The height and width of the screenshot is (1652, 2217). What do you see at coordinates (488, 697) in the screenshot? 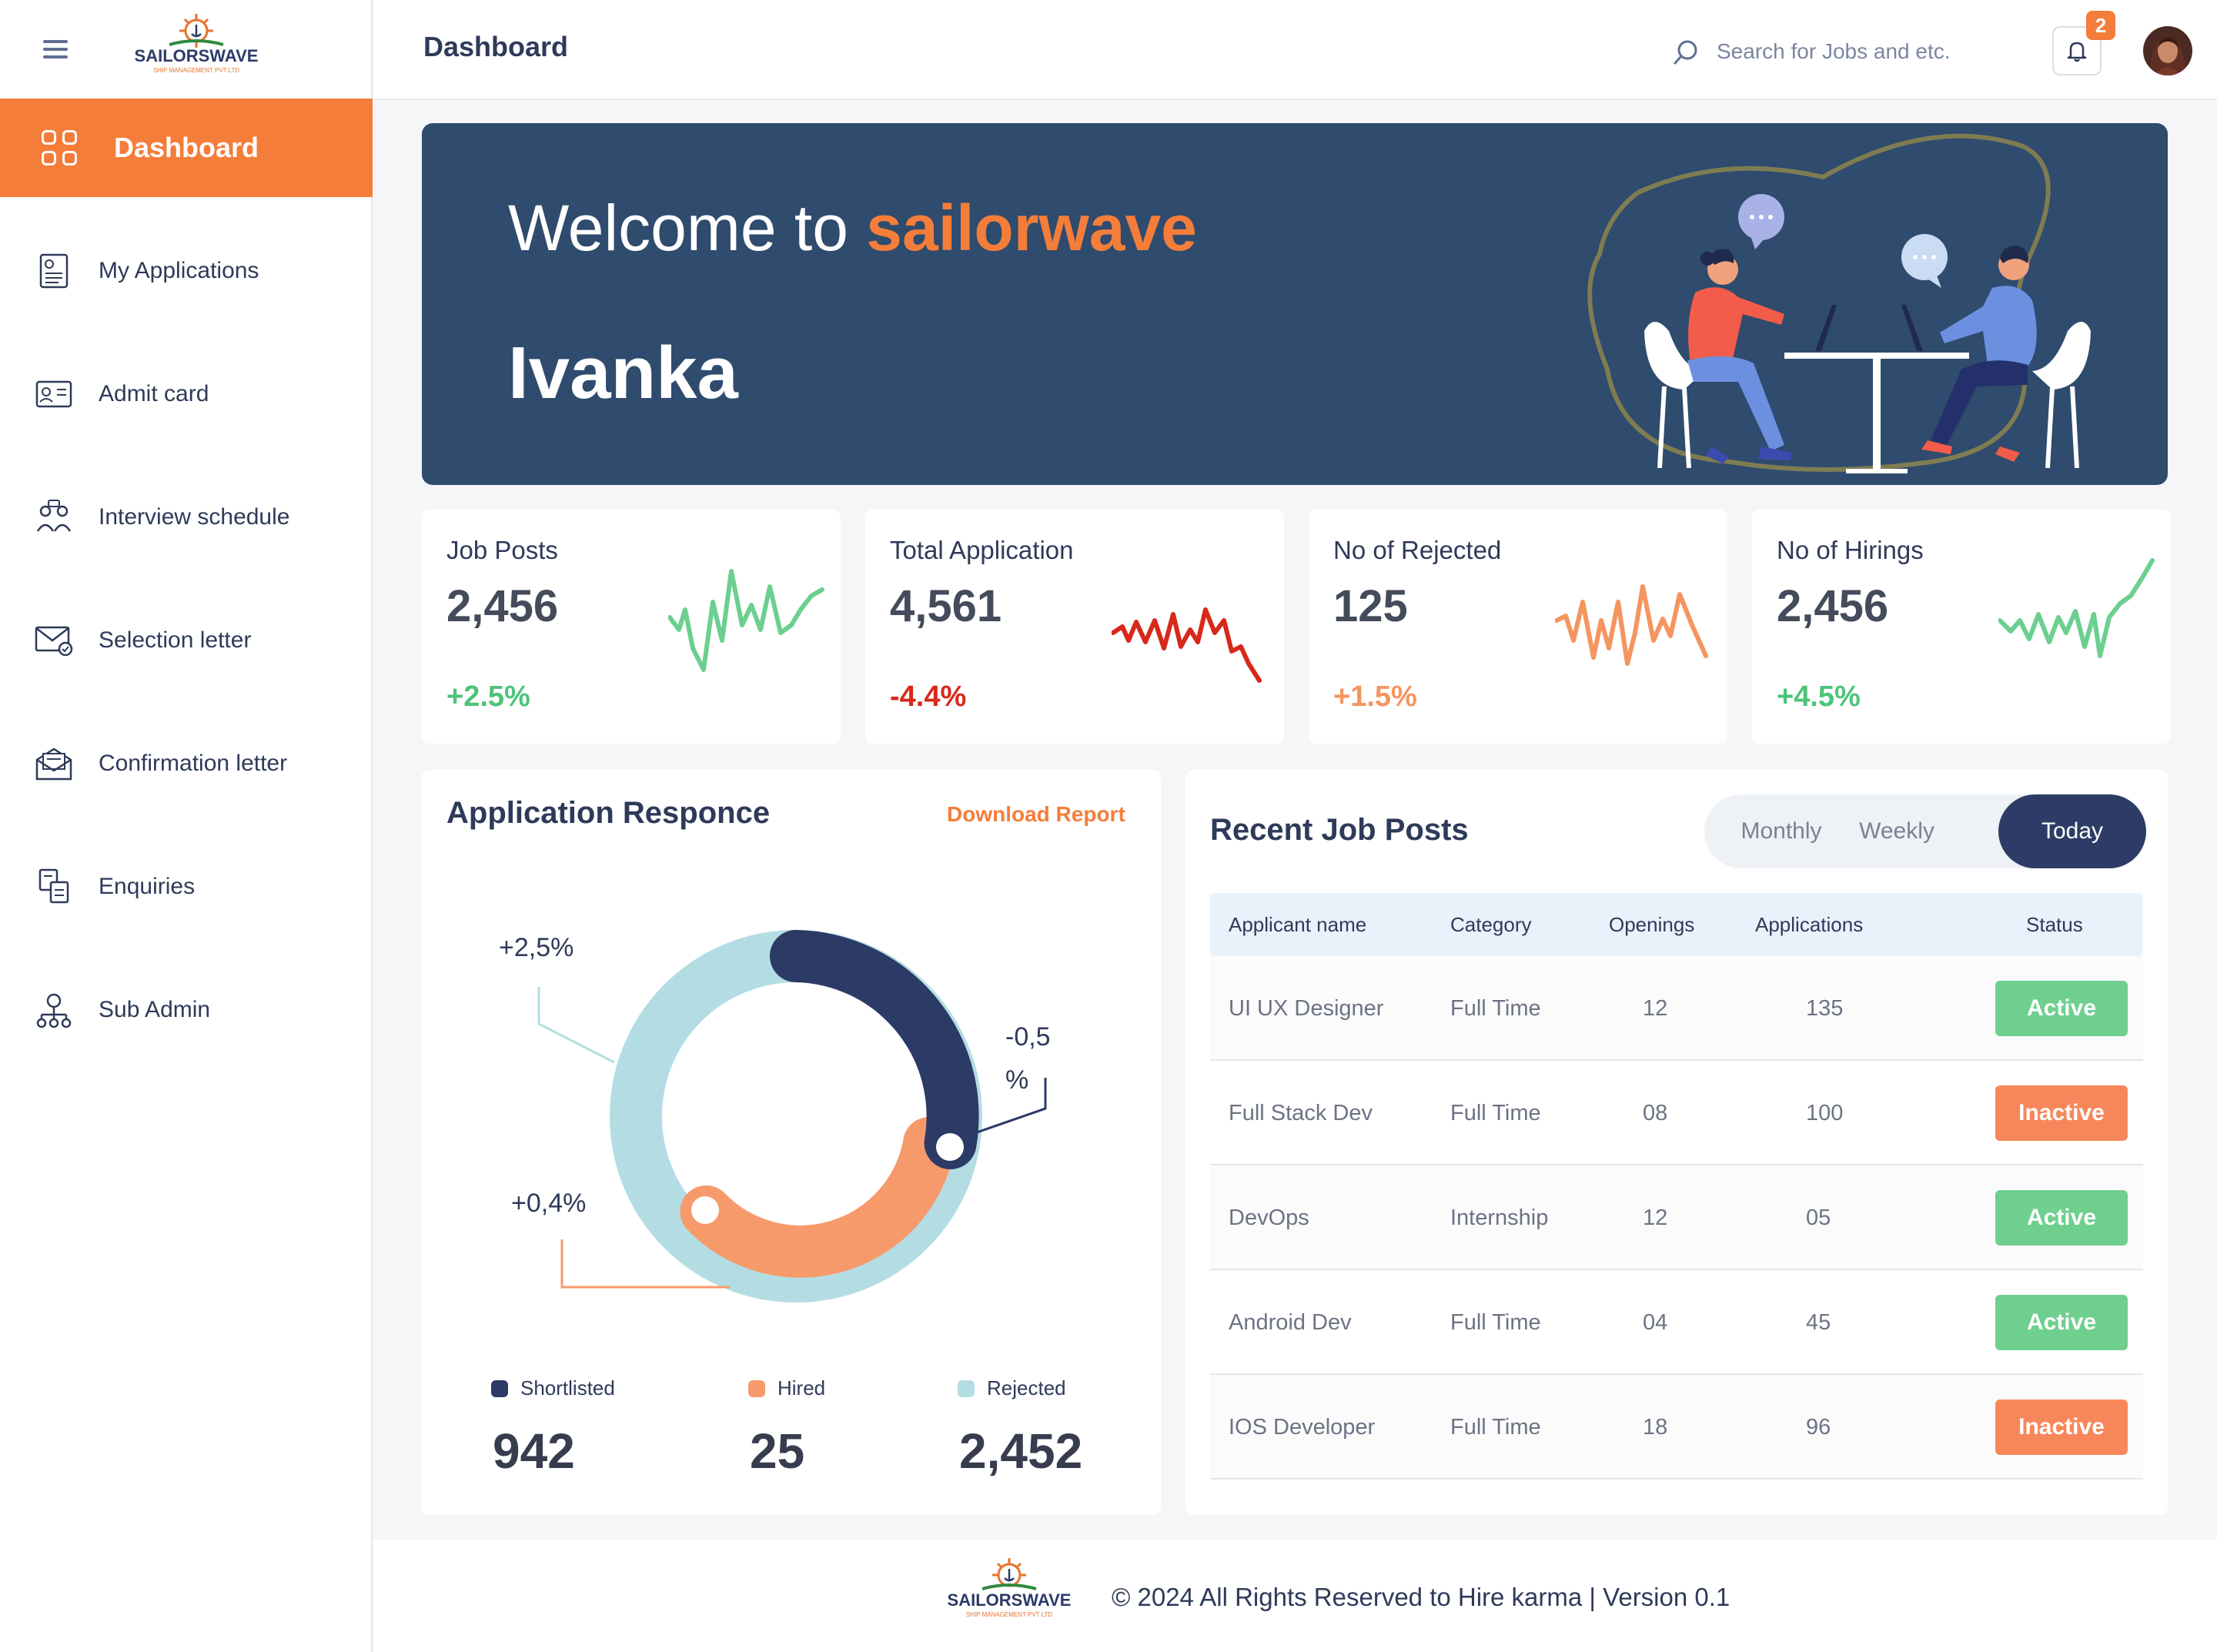
I see `stat-change: +2.5%` at bounding box center [488, 697].